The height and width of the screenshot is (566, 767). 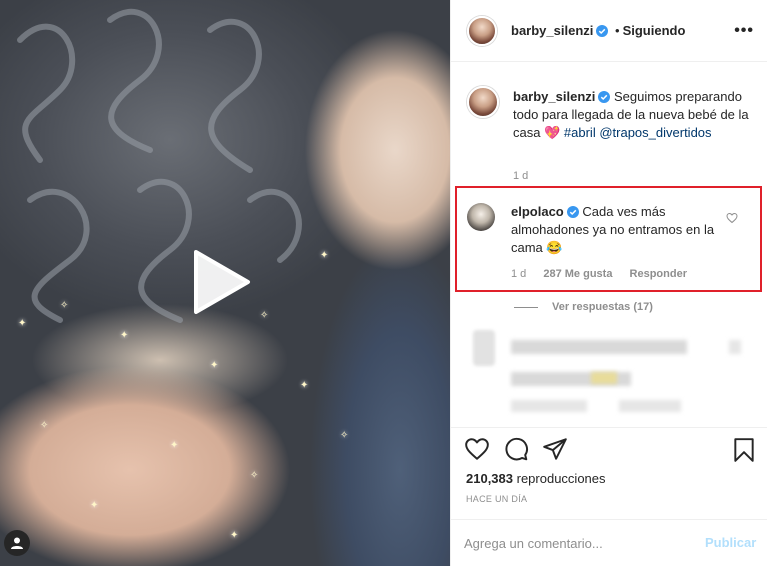 I want to click on share-icon, so click(x=555, y=449).